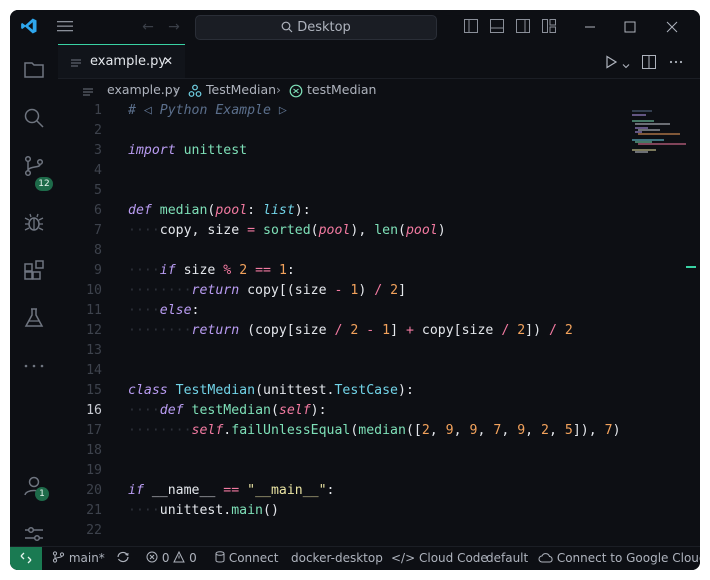 The height and width of the screenshot is (580, 710). Describe the element at coordinates (94, 310) in the screenshot. I see `line-number: 11` at that location.